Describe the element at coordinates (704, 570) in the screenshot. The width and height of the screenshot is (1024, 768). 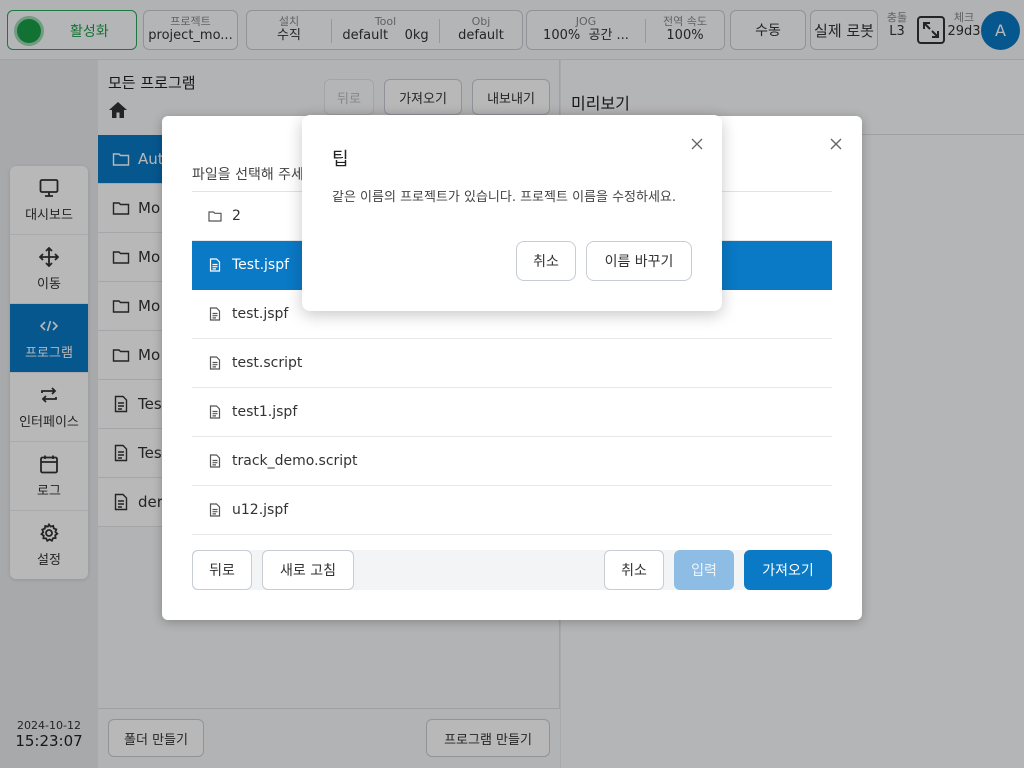
I see `enter-button: 입력` at that location.